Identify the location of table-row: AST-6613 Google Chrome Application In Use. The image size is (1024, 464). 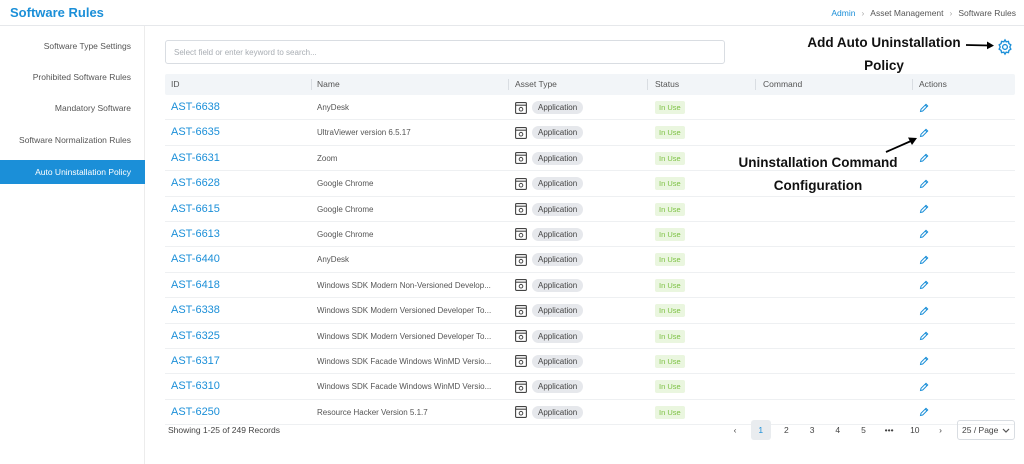
(590, 235).